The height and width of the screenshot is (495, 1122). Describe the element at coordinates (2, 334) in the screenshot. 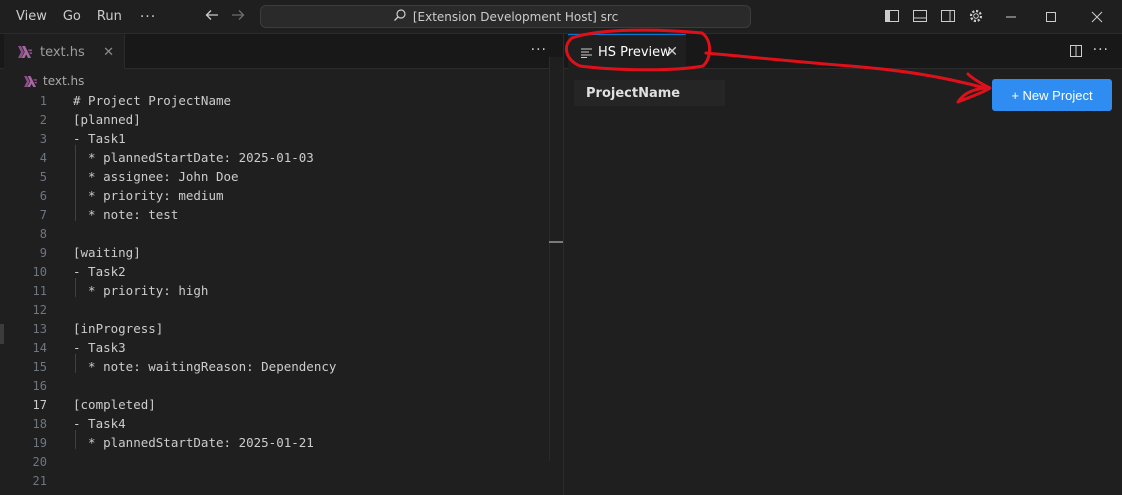

I see `sash-handle` at that location.